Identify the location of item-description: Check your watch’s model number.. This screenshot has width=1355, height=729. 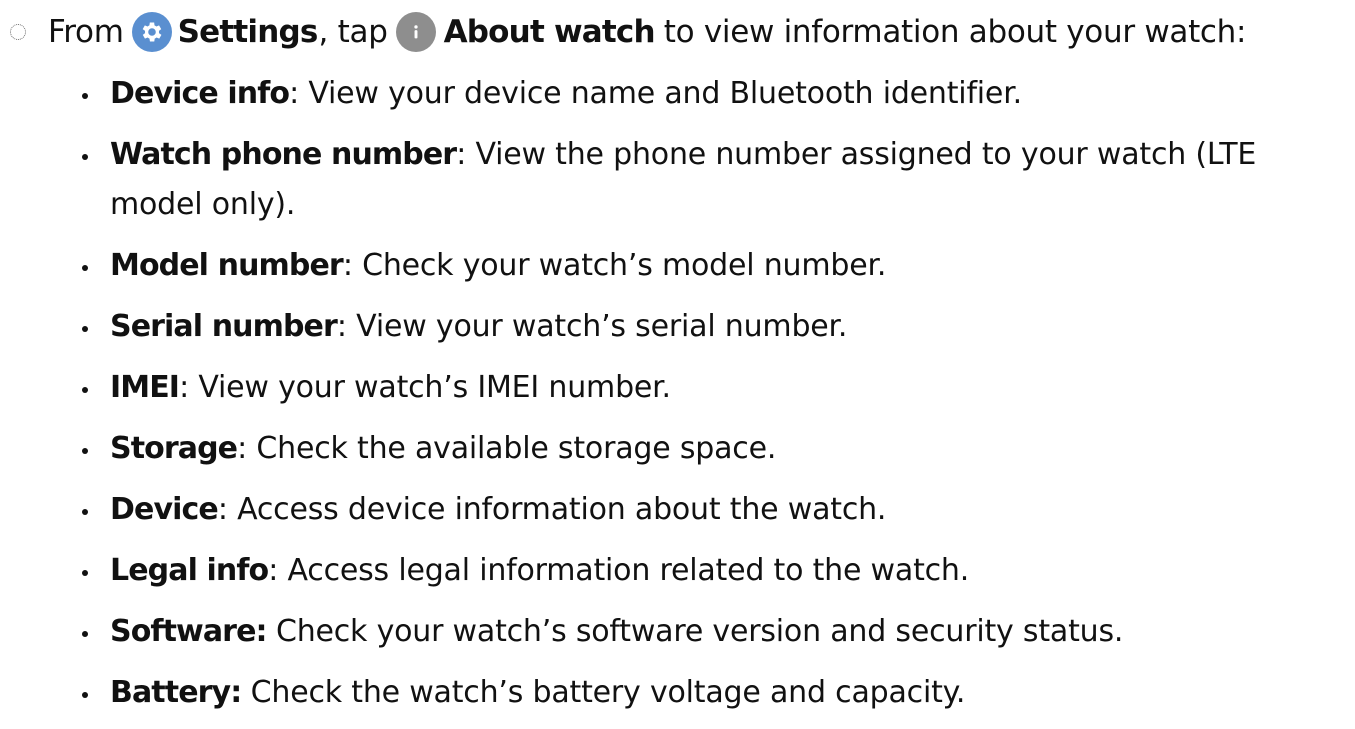
(619, 265).